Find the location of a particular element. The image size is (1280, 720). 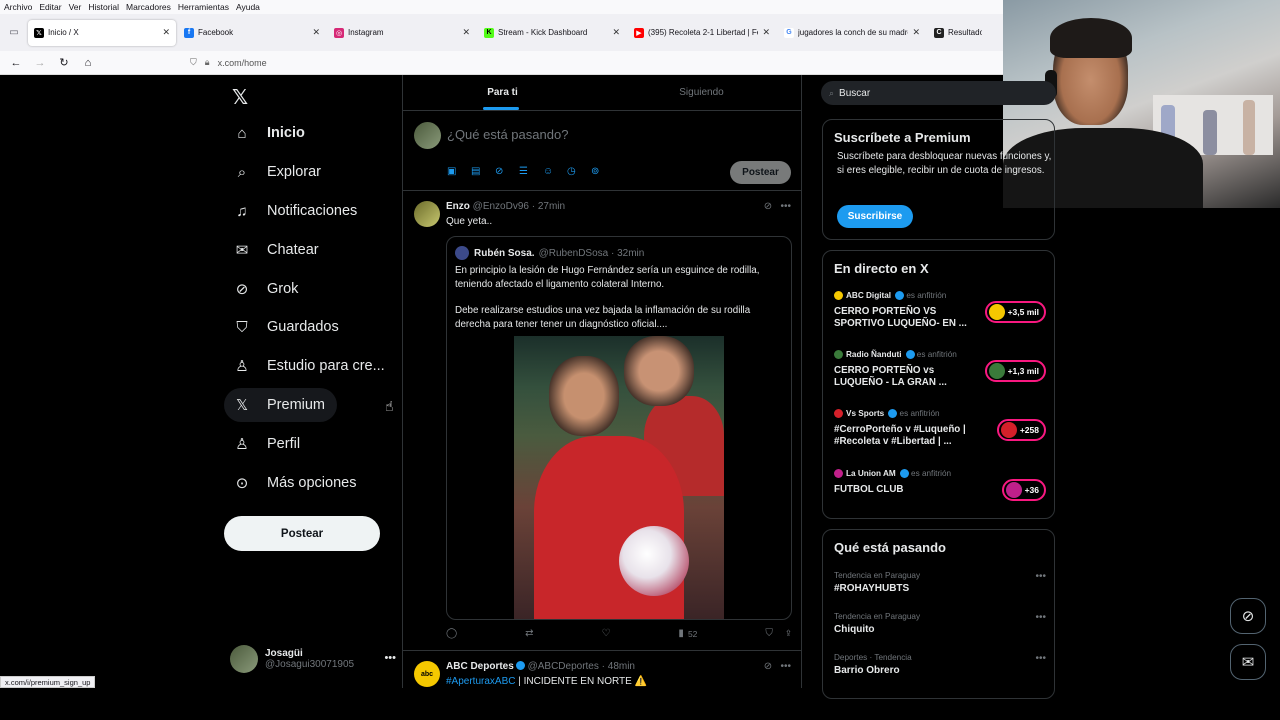

menu-herramientas: Herramientas is located at coordinates (203, 7).